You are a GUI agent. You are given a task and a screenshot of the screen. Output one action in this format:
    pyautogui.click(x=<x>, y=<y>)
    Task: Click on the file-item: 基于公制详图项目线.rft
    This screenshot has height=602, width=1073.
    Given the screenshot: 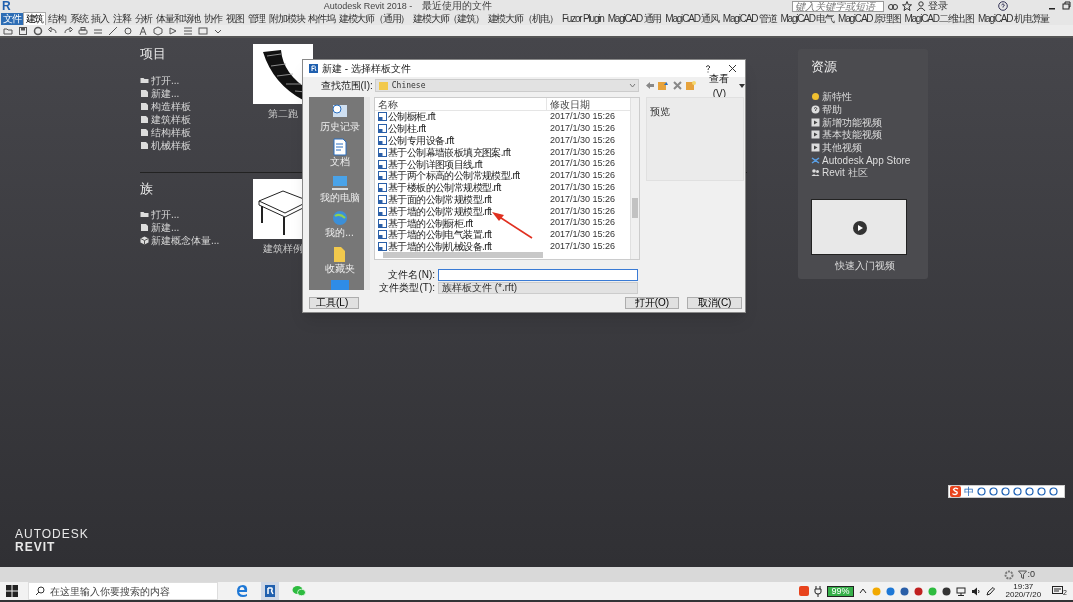 What is the action you would take?
    pyautogui.click(x=461, y=164)
    